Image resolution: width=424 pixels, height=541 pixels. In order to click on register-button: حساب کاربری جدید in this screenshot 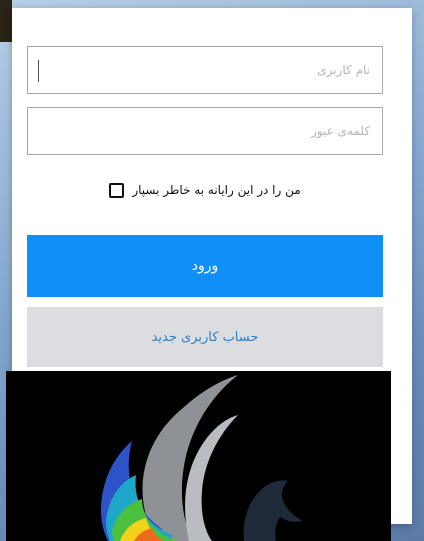, I will do `click(205, 337)`.